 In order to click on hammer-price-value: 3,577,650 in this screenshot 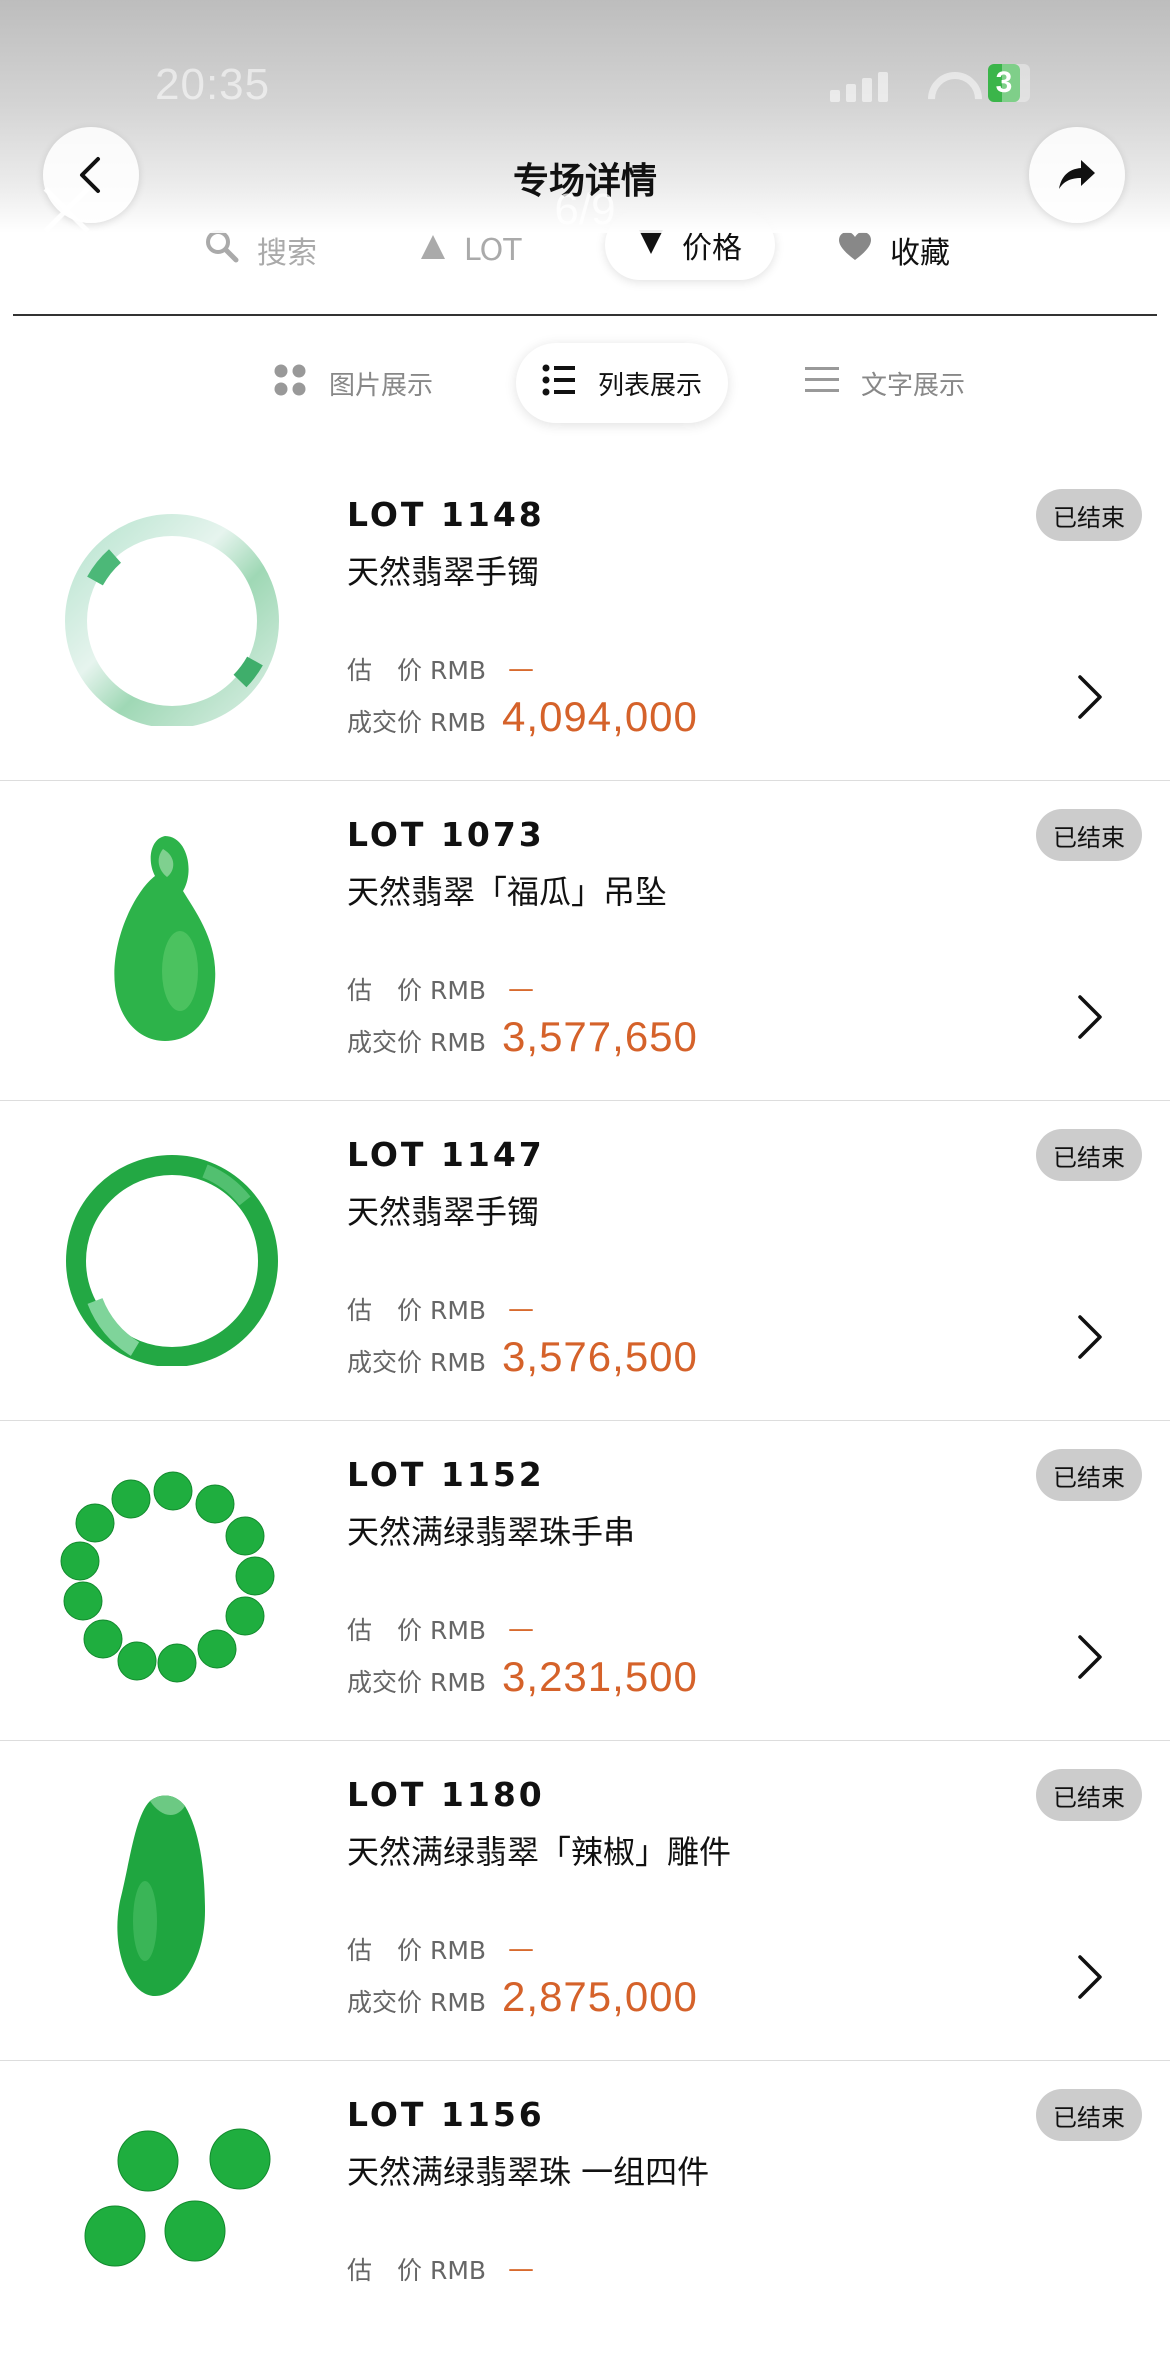, I will do `click(600, 1036)`.